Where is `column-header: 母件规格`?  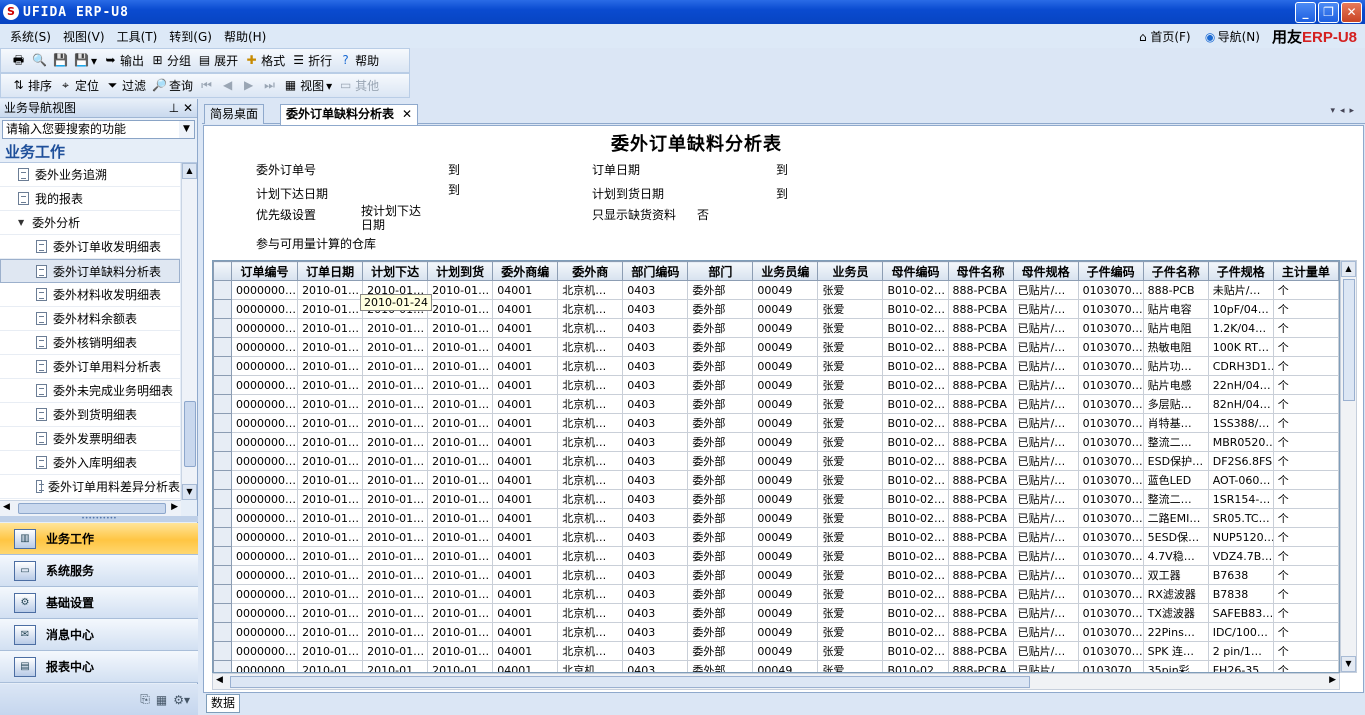 column-header: 母件规格 is located at coordinates (1045, 271).